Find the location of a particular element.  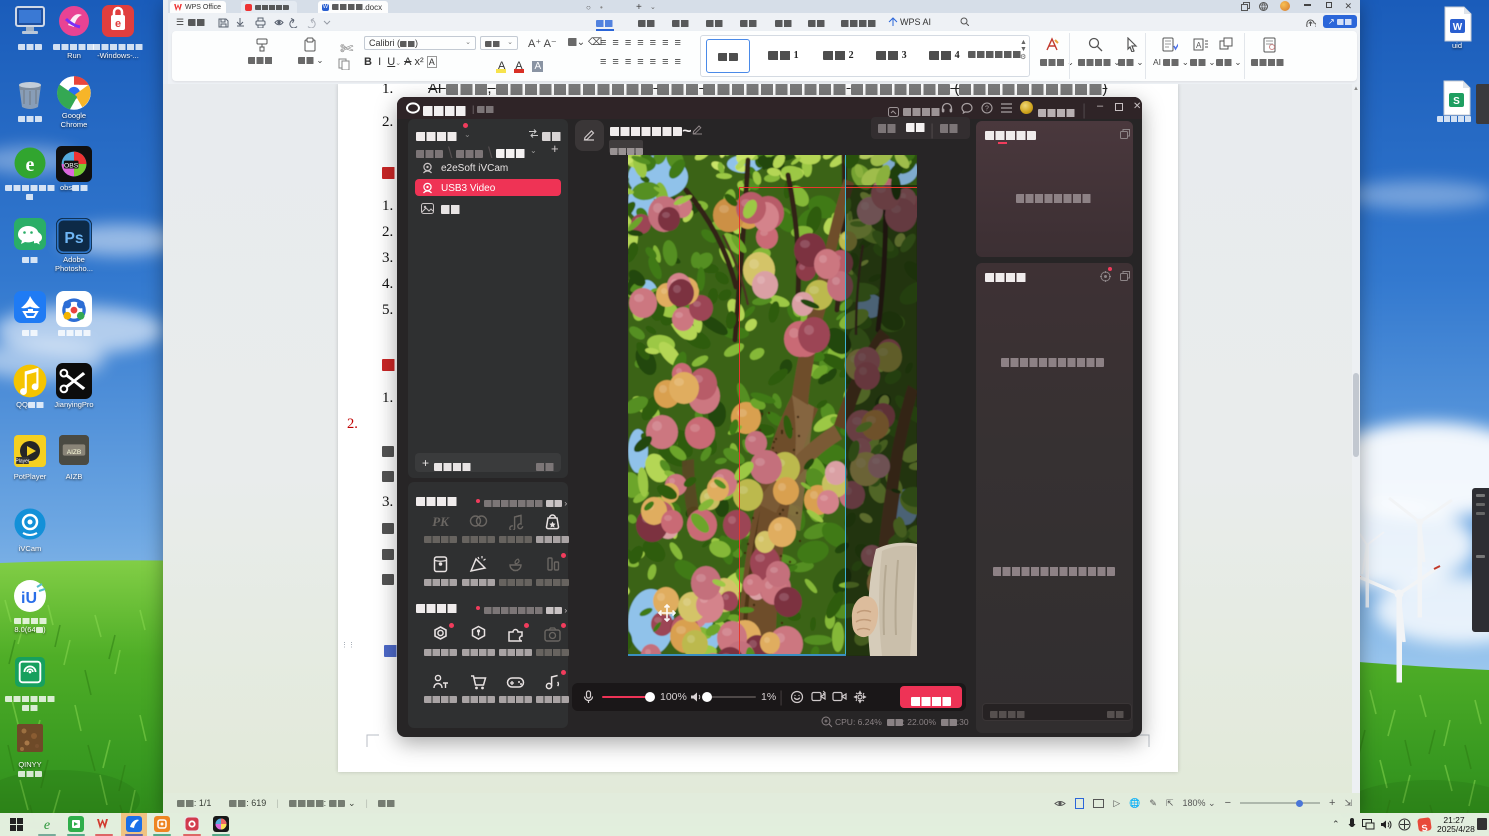

svg-text: AIZB is located at coordinates (74, 452).